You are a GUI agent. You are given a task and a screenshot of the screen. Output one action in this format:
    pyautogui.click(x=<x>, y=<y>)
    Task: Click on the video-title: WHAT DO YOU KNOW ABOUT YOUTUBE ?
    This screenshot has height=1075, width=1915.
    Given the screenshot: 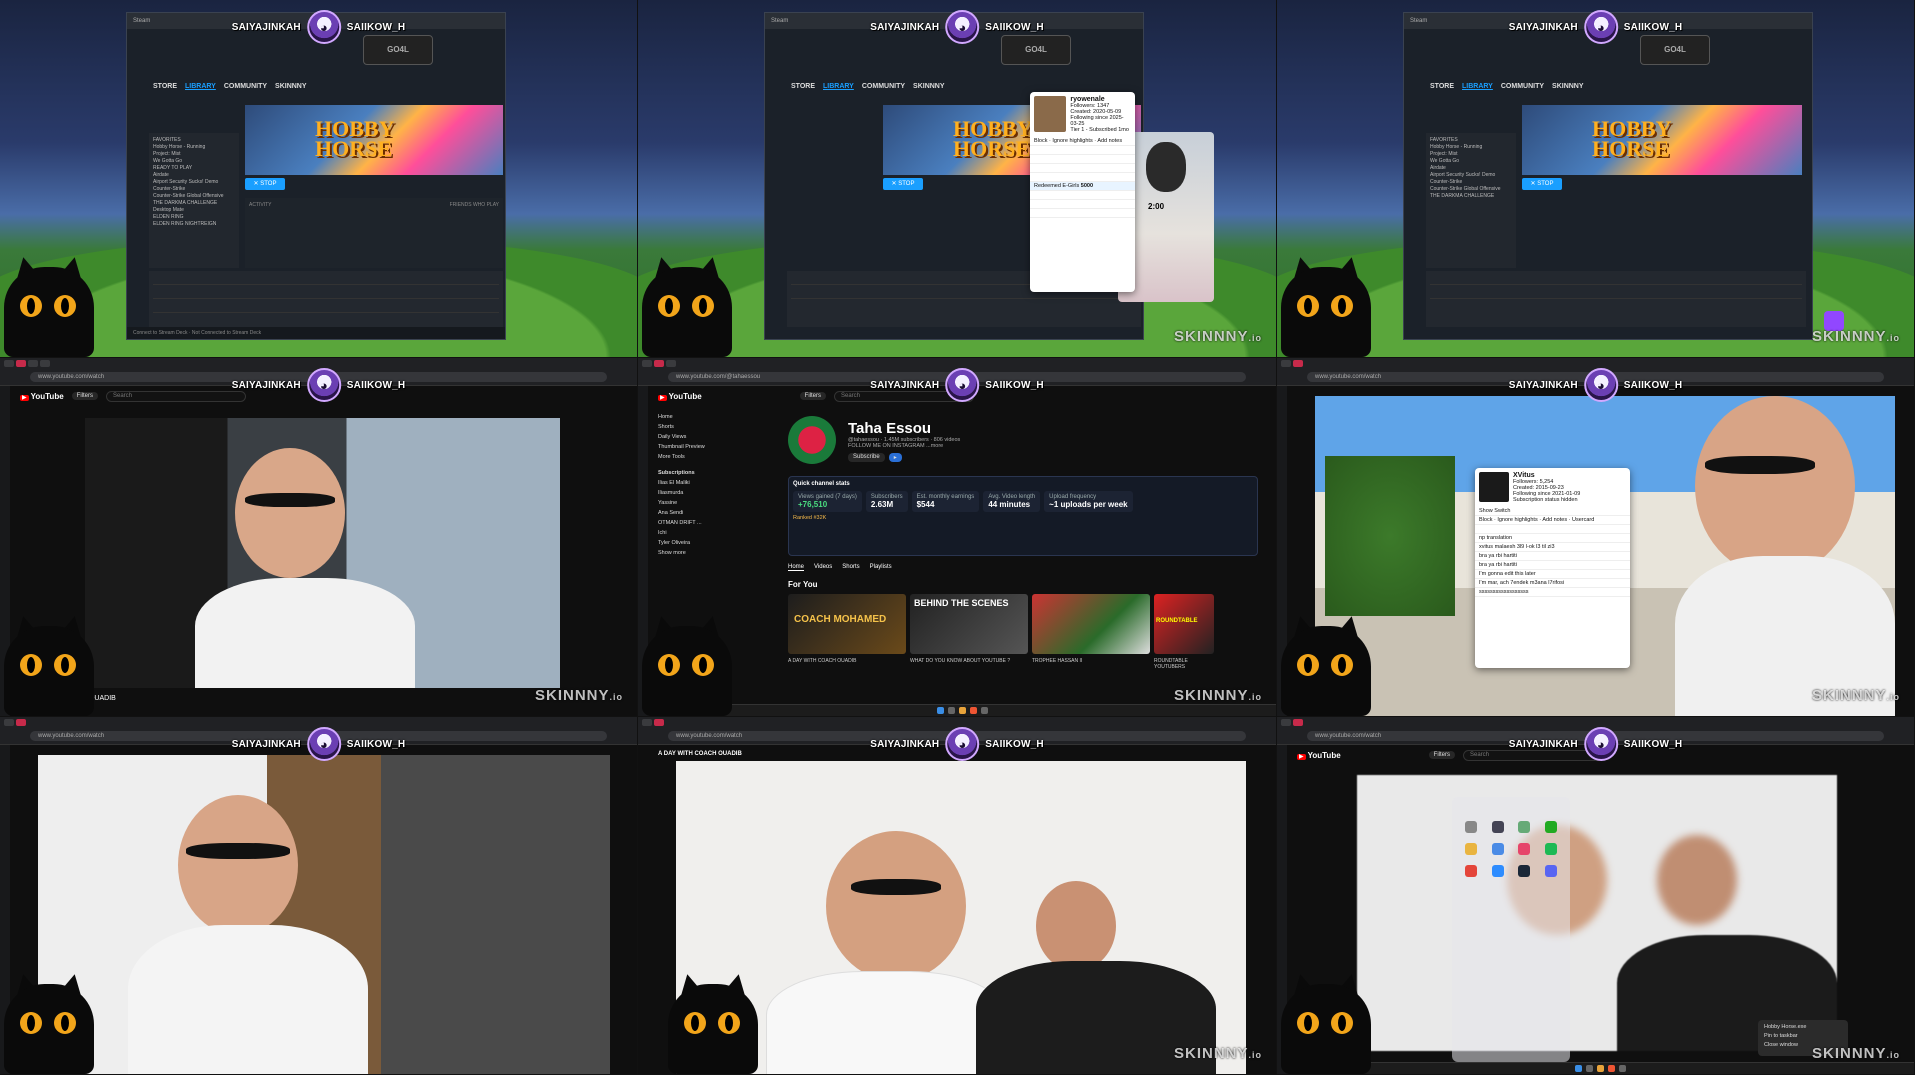 What is the action you would take?
    pyautogui.click(x=969, y=664)
    